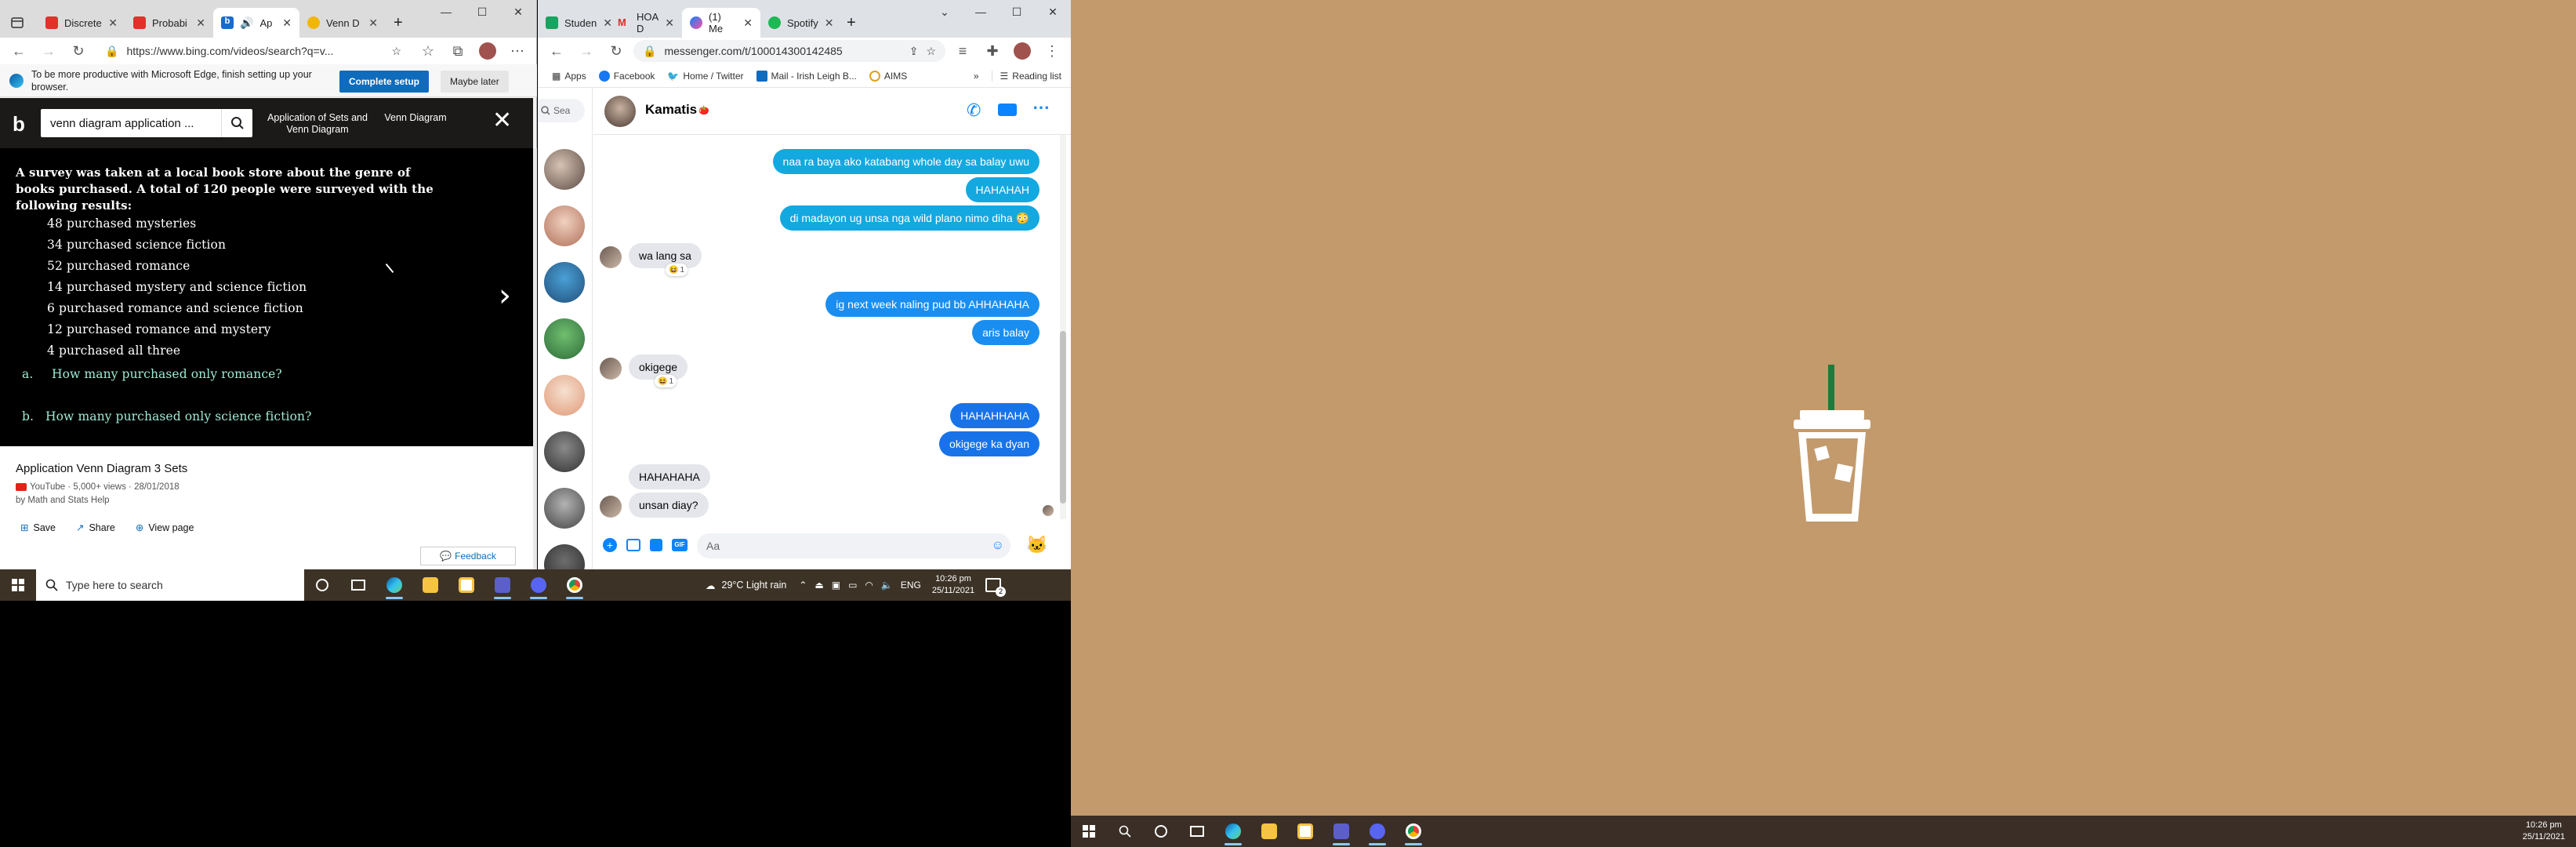  I want to click on view-page-button: ⊕ View page, so click(165, 528).